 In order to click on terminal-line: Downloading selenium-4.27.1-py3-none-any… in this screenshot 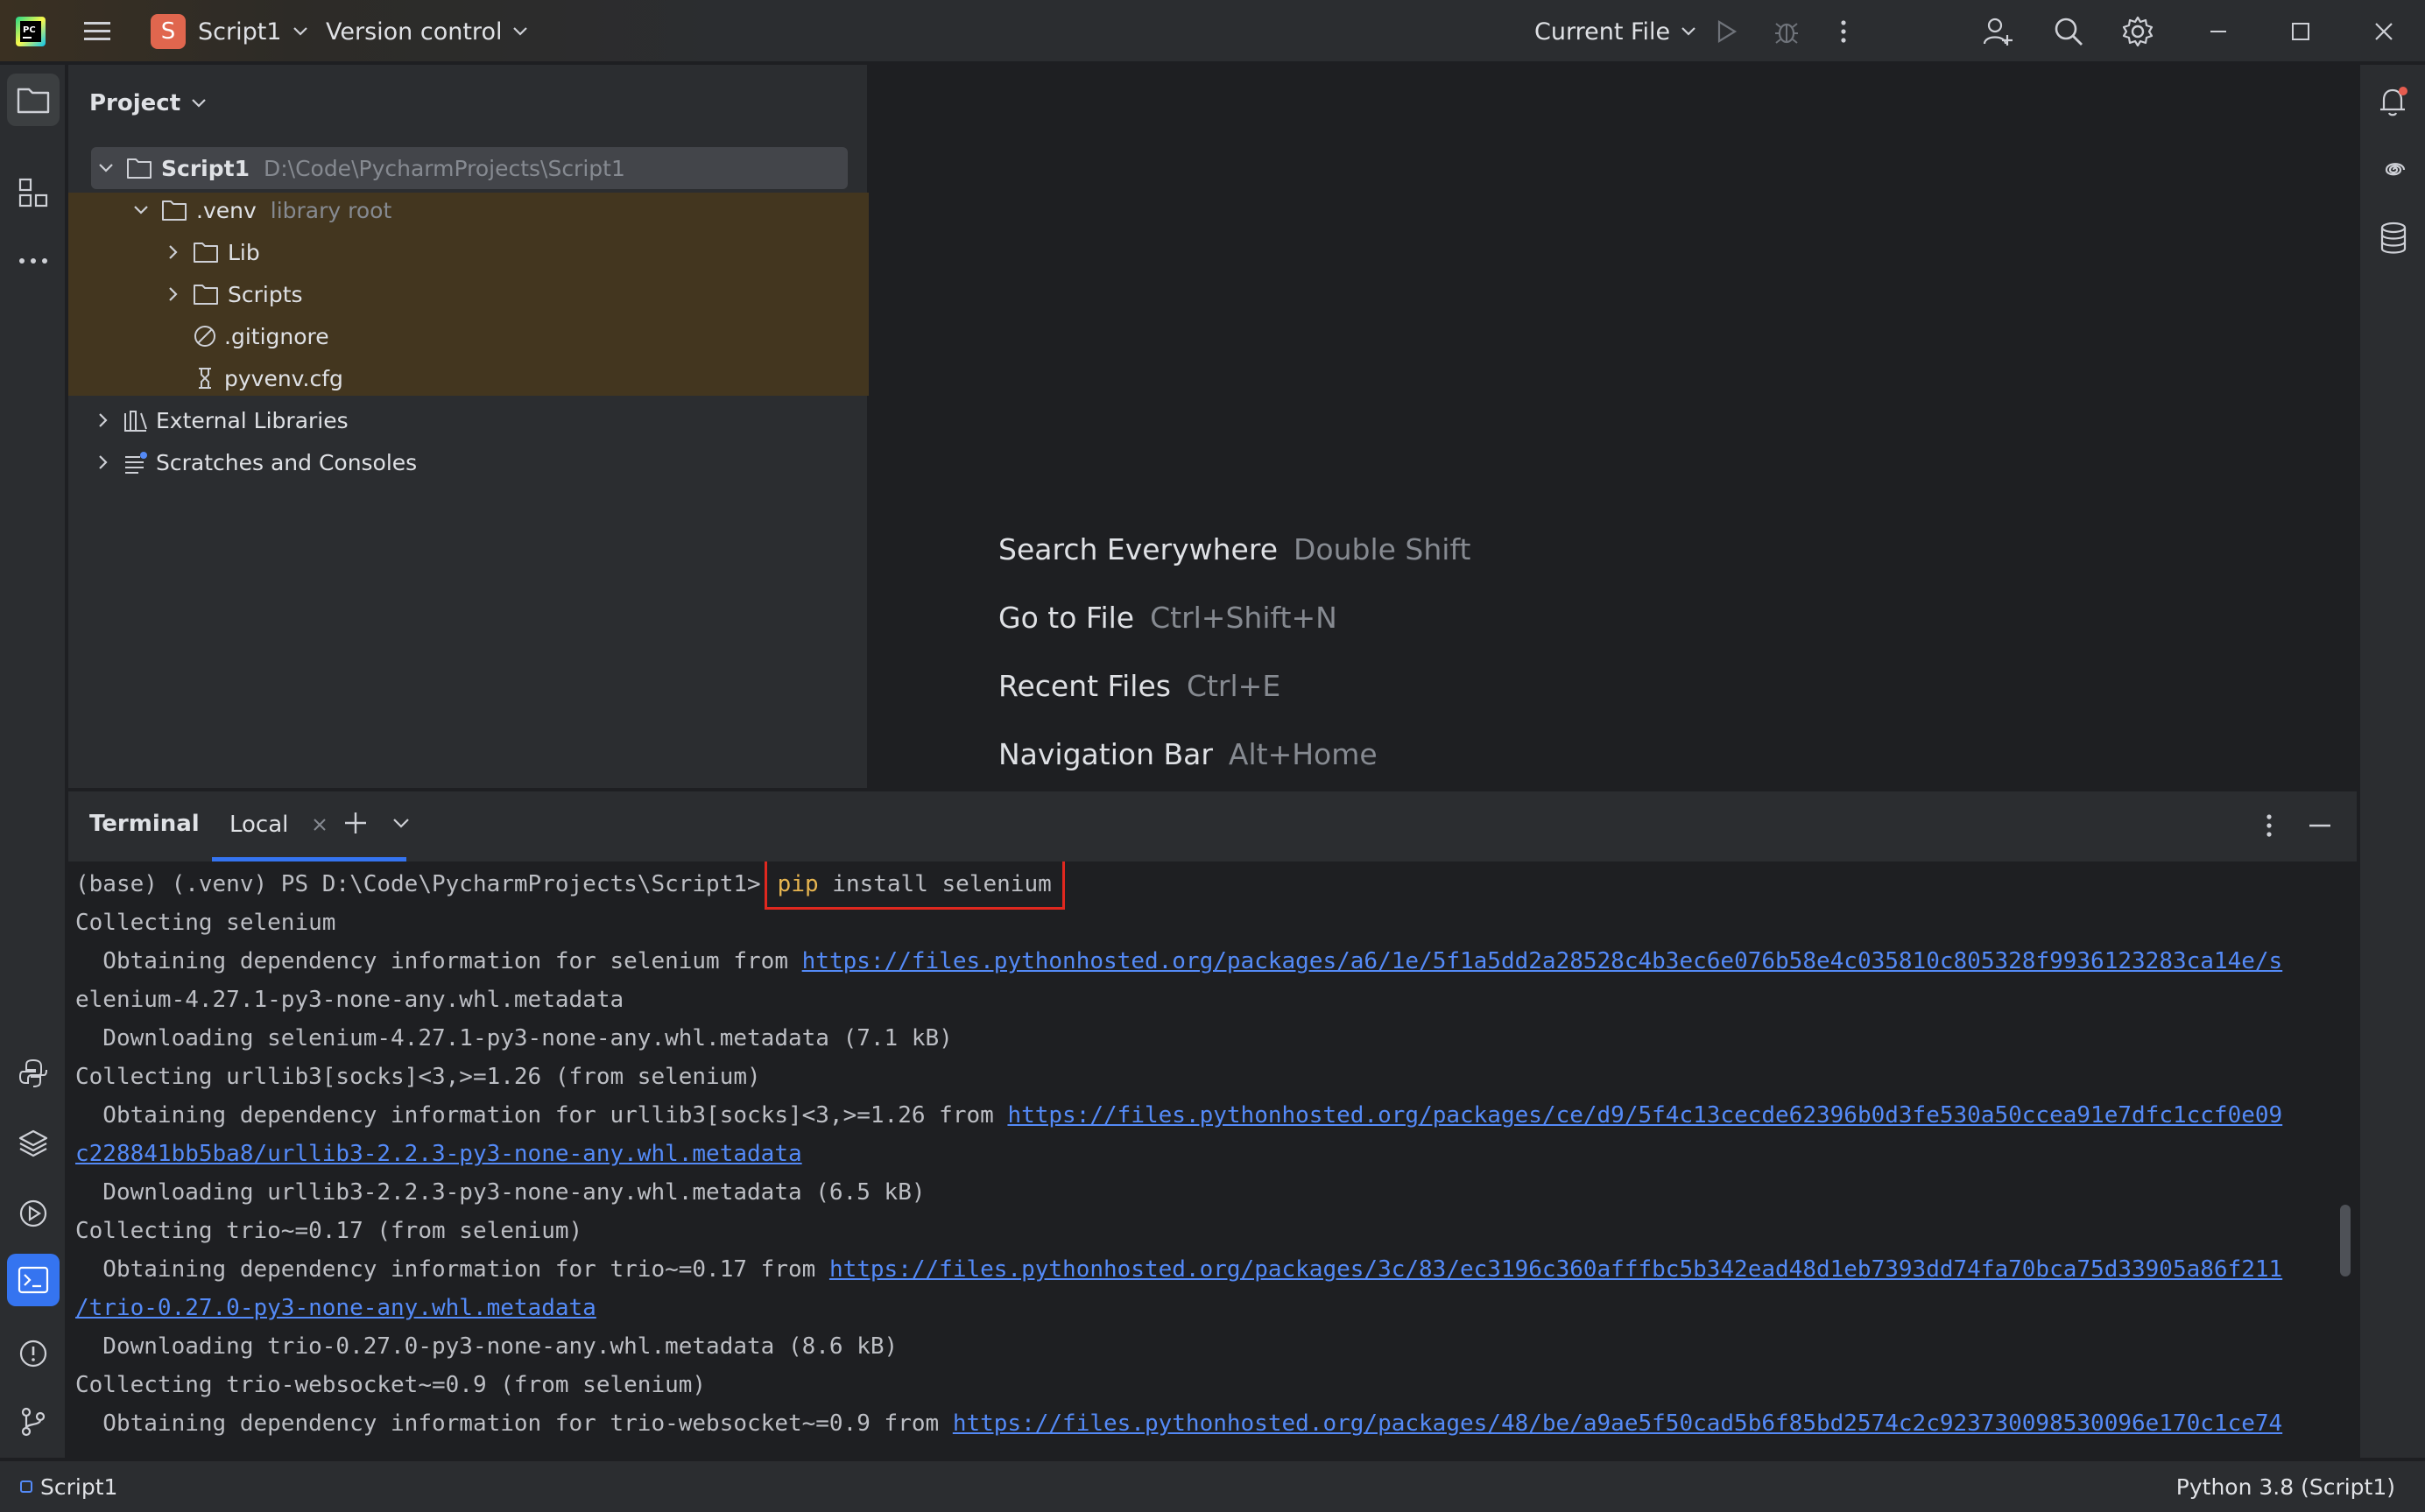, I will do `click(514, 1038)`.